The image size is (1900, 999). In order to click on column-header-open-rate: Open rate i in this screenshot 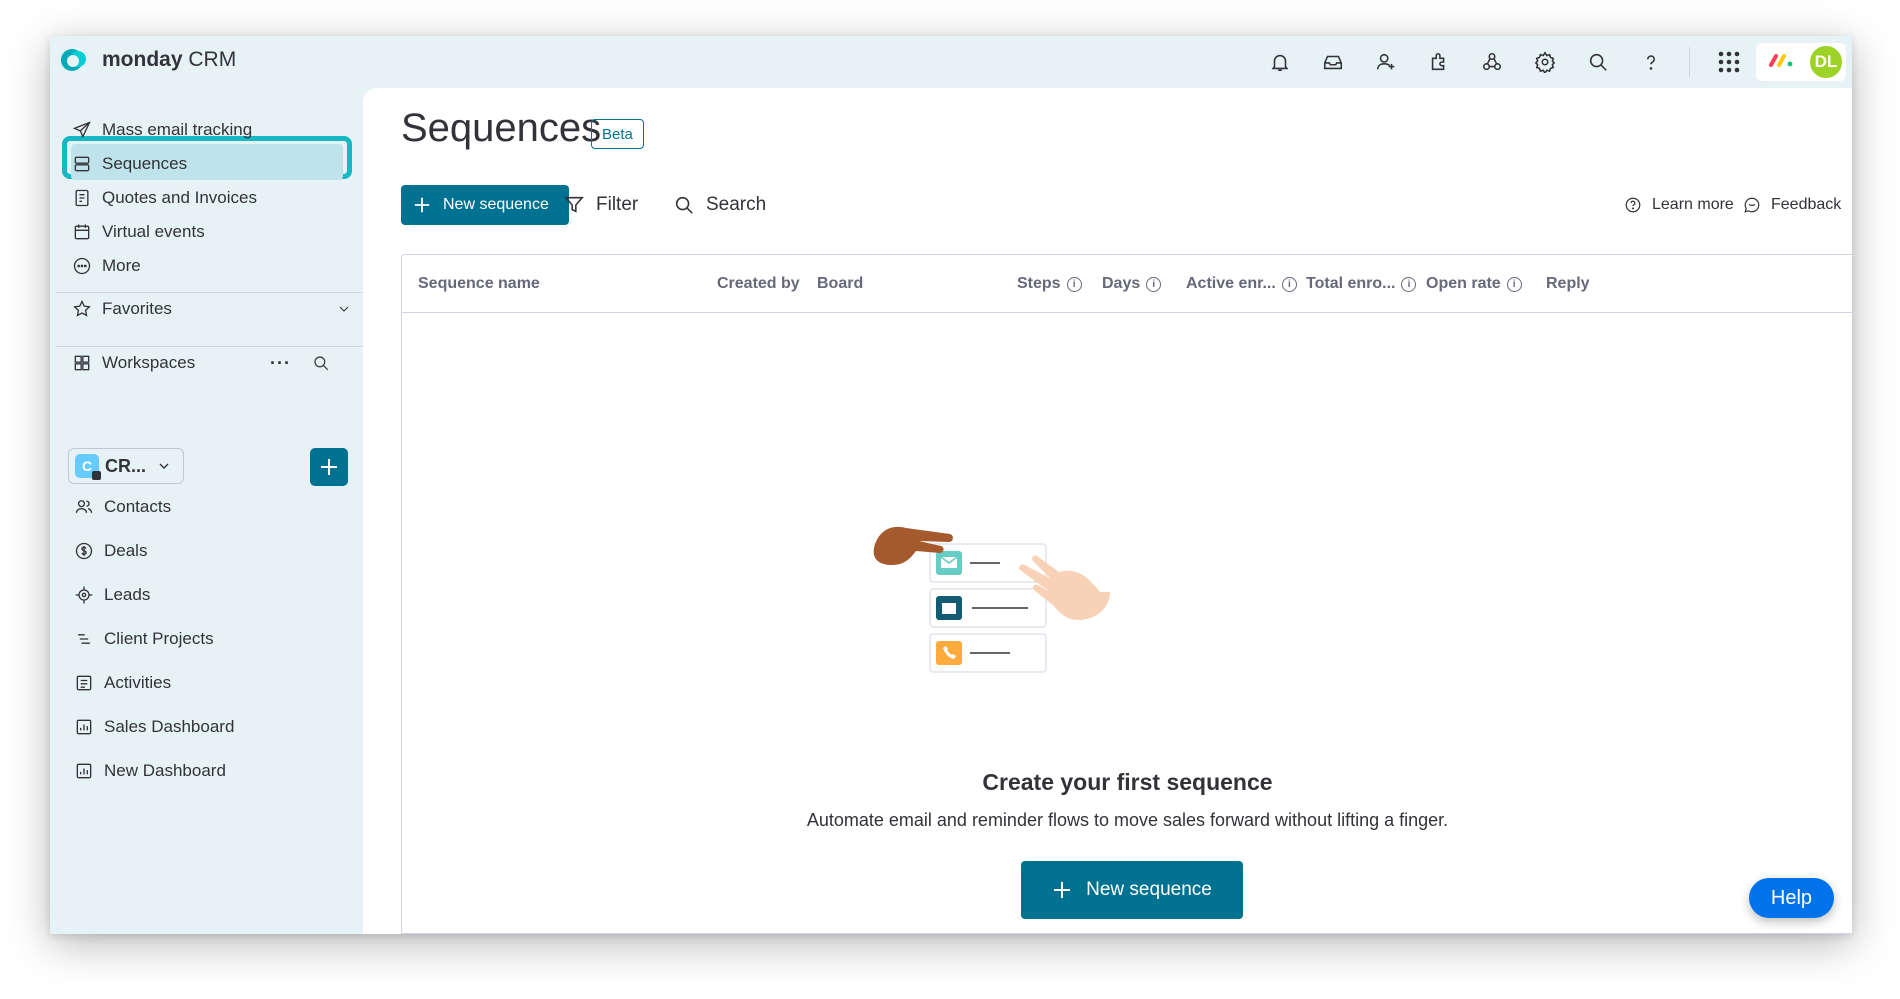, I will do `click(1474, 284)`.